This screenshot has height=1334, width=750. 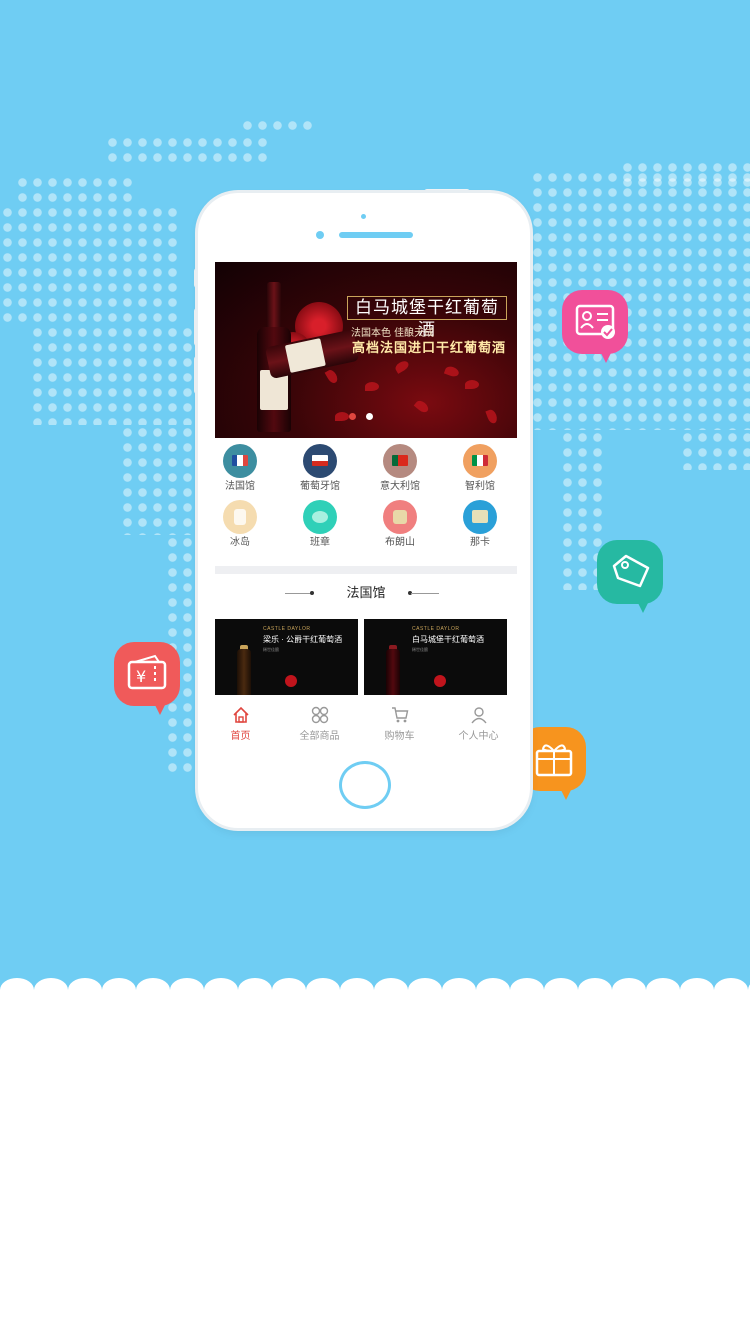 I want to click on tag-icon, so click(x=631, y=571).